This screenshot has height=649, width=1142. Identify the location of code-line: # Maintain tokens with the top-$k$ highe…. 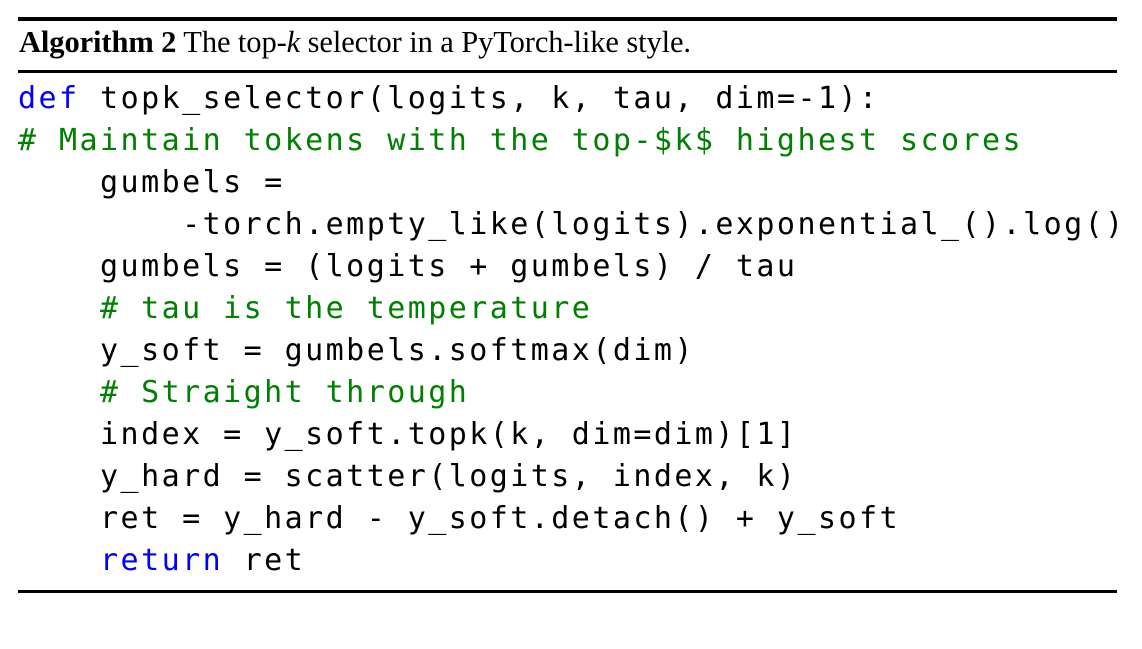
(567, 141).